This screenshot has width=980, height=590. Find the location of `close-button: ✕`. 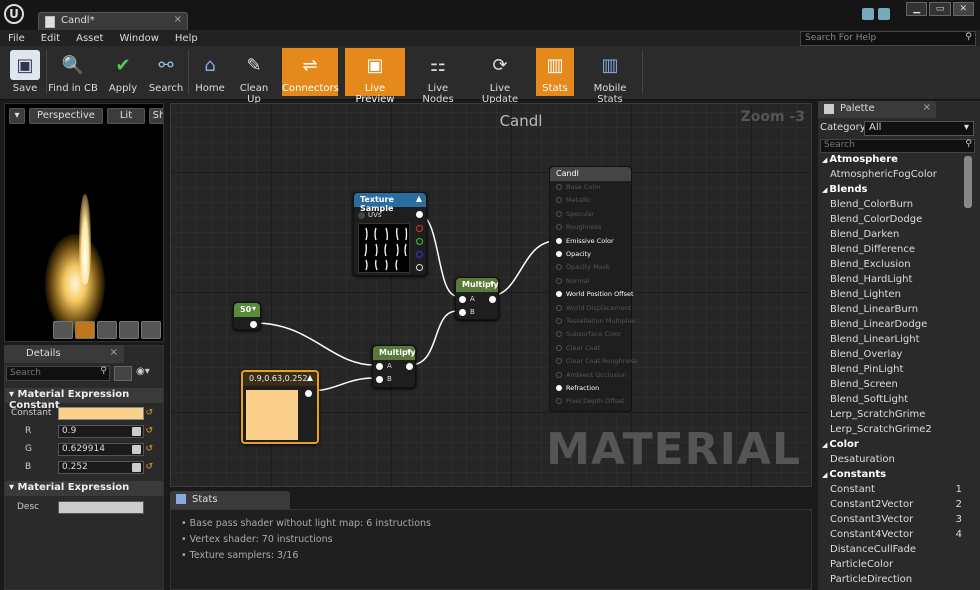

close-button: ✕ is located at coordinates (963, 9).